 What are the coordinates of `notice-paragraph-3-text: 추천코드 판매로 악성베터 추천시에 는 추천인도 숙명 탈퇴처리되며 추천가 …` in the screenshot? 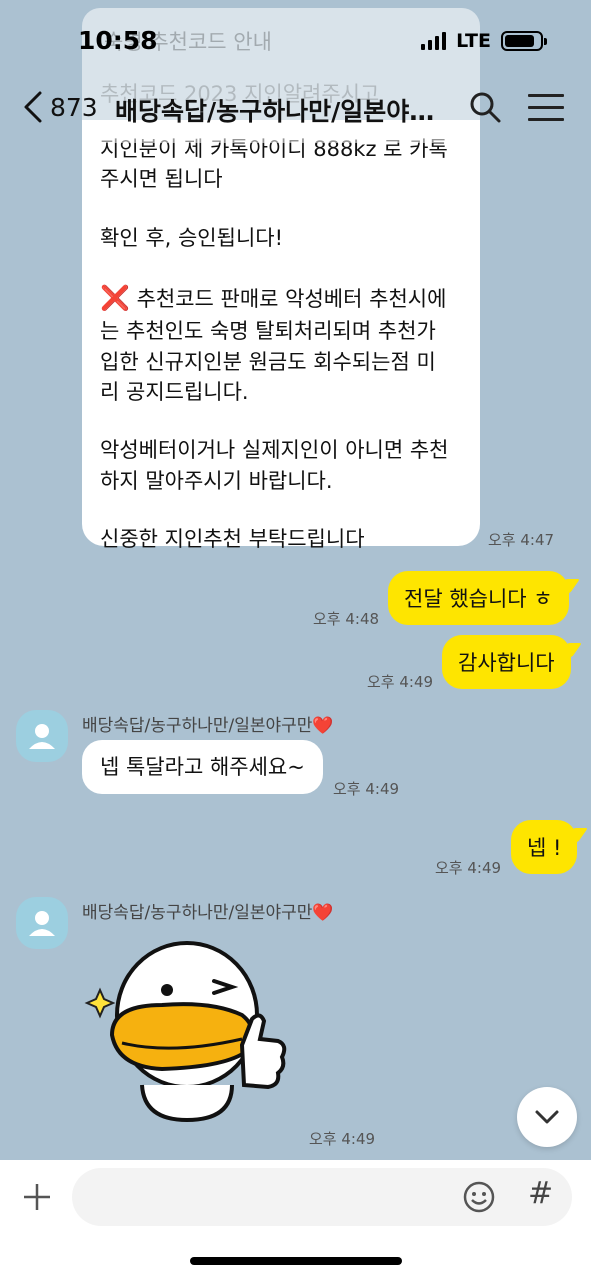 It's located at (273, 345).